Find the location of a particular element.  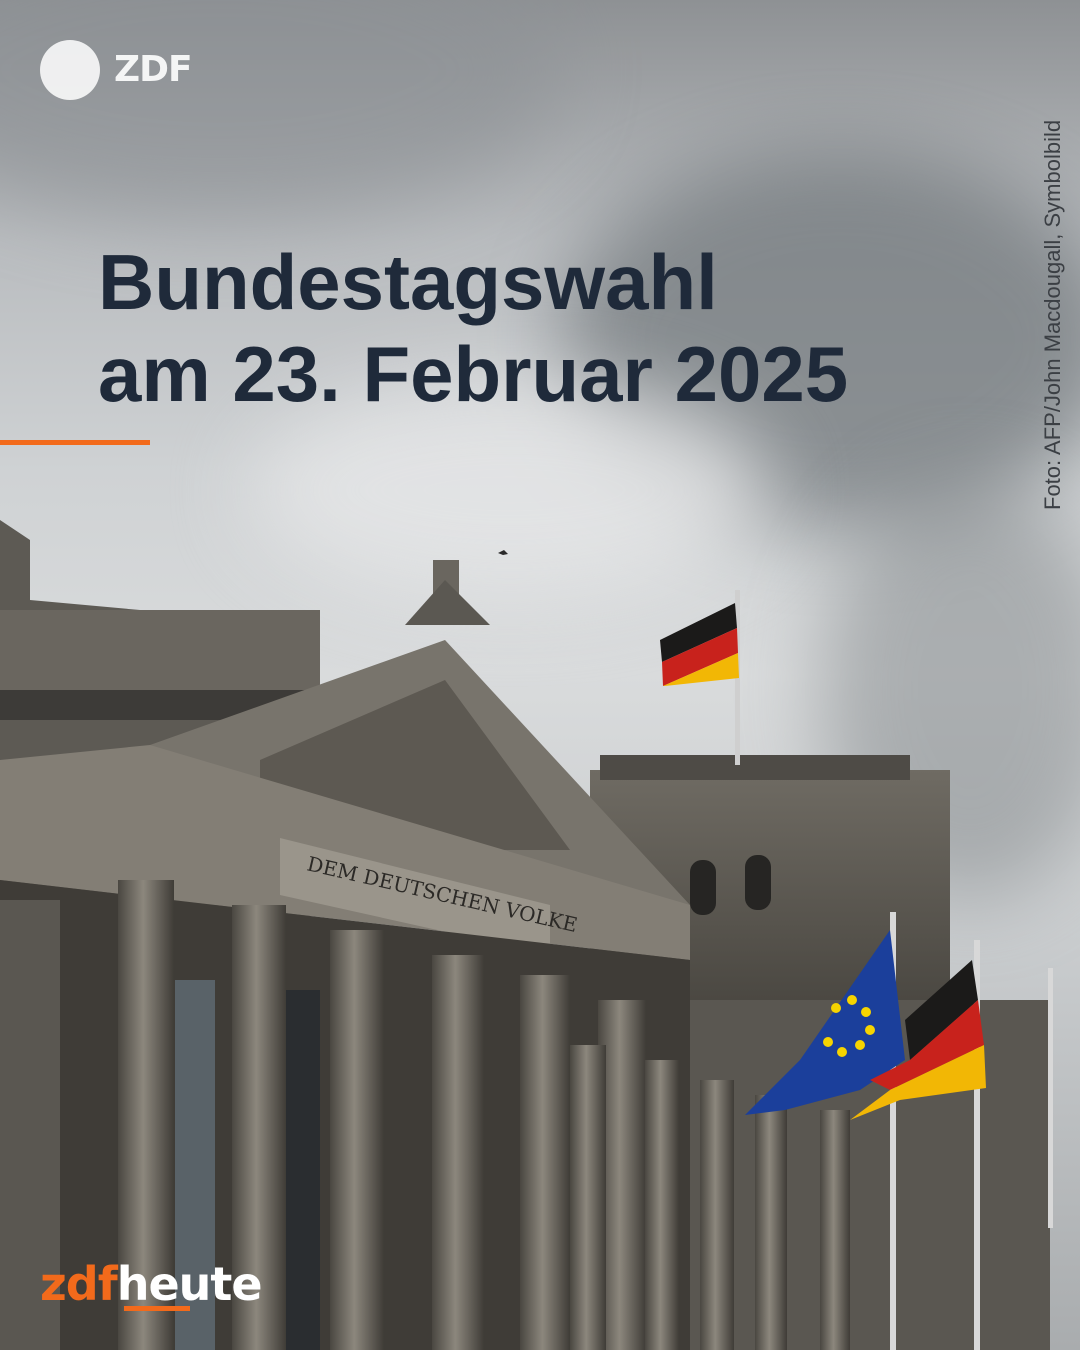

zdfheute-logo: zdfheute is located at coordinates (151, 1284).